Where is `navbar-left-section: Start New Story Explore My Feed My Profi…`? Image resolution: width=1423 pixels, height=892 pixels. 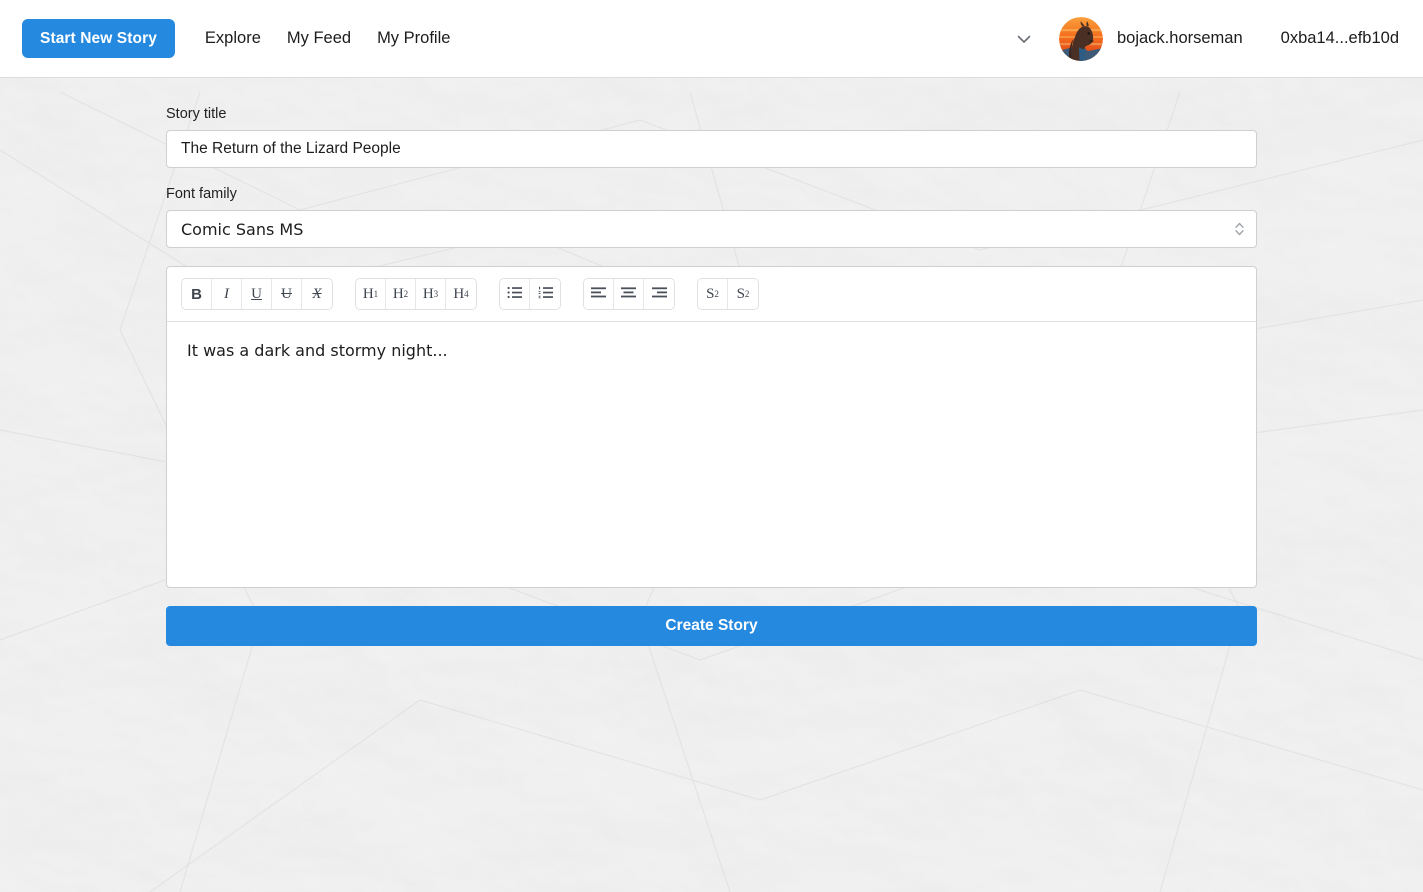 navbar-left-section: Start New Story Explore My Feed My Profi… is located at coordinates (236, 38).